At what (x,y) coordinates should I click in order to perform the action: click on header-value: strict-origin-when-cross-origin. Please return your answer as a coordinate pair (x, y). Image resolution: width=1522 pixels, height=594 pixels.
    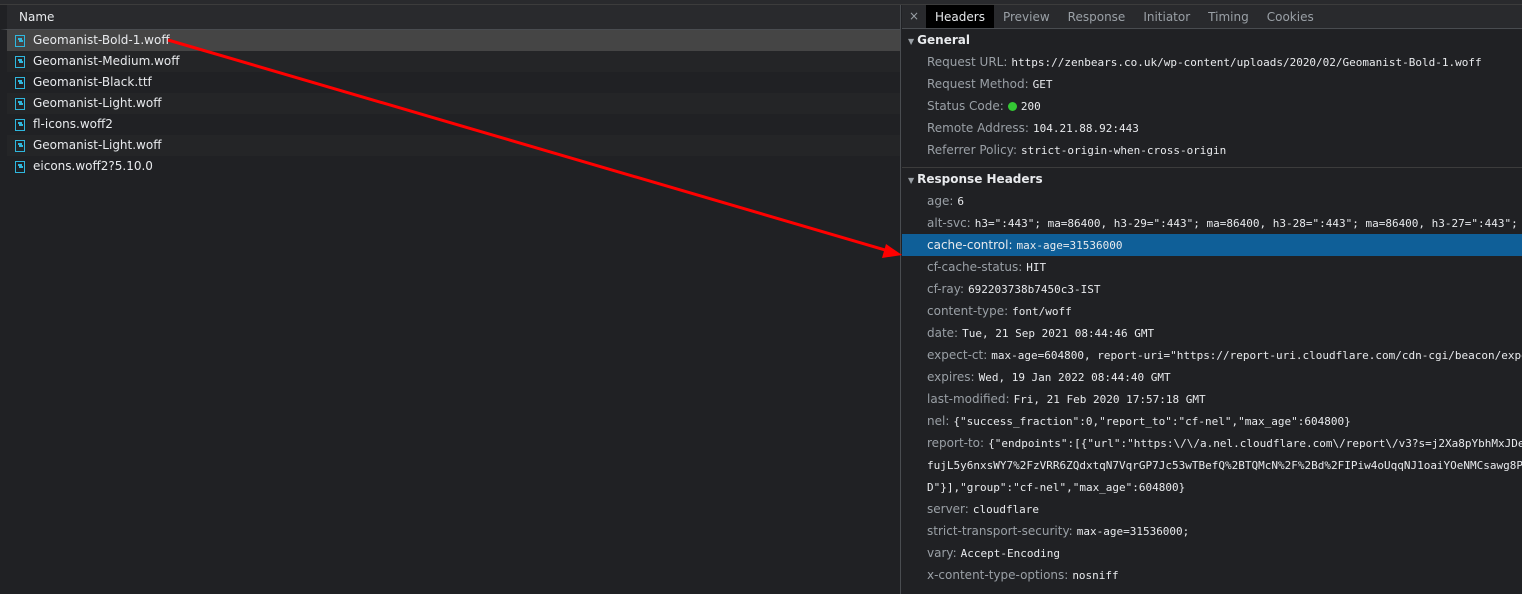
    Looking at the image, I should click on (1124, 150).